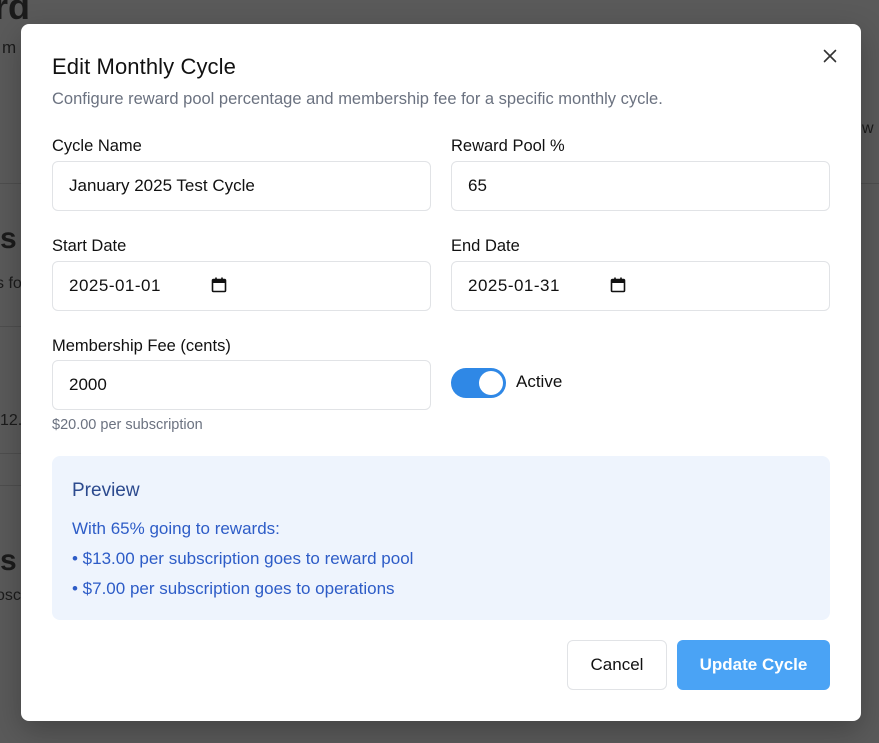 The width and height of the screenshot is (879, 743). I want to click on close-icon, so click(830, 56).